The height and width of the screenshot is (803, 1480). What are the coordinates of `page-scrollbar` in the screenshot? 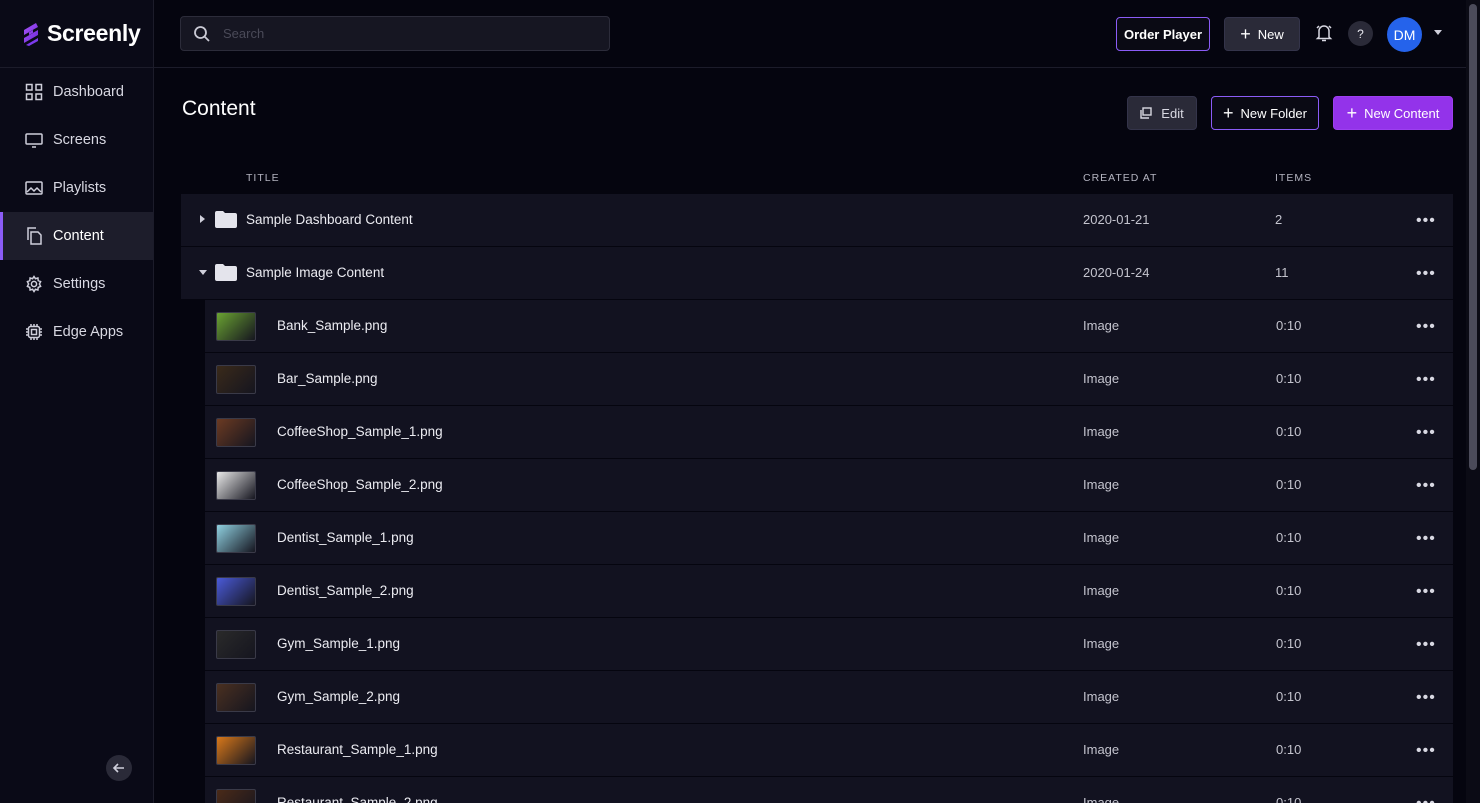 It's located at (1473, 401).